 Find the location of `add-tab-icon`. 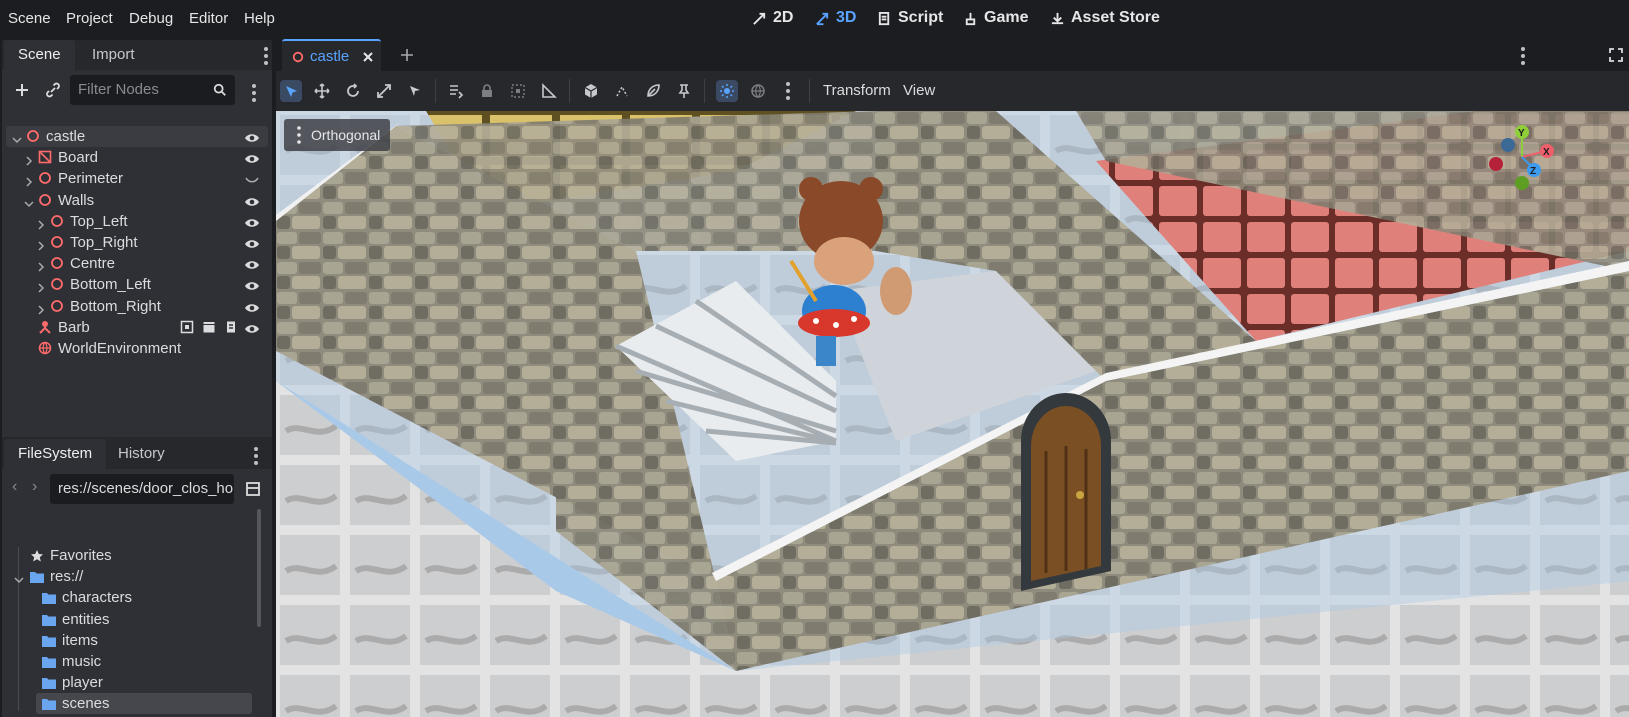

add-tab-icon is located at coordinates (407, 55).